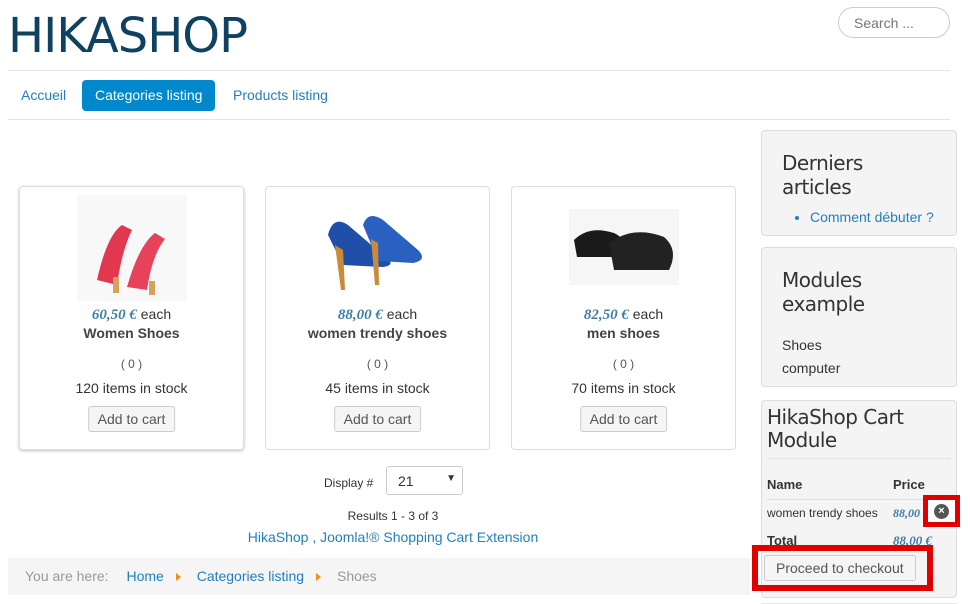 The height and width of the screenshot is (604, 970). I want to click on remove-item-button: ×, so click(941, 511).